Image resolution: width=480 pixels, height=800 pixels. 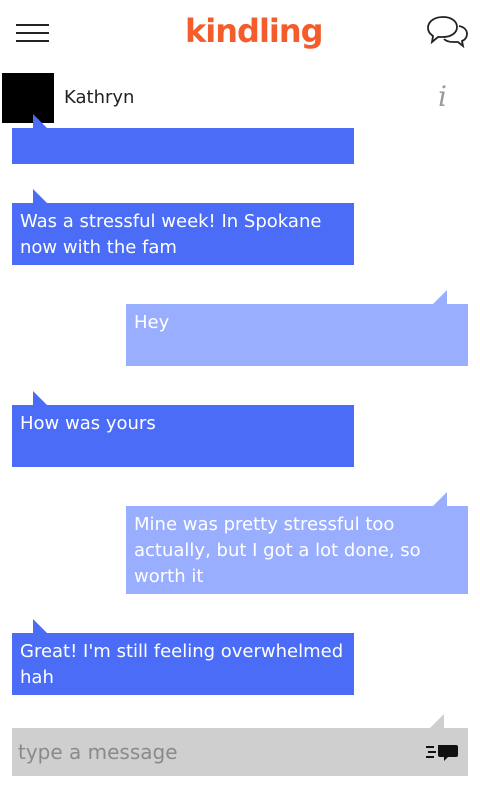 I want to click on message-bubble-incoming, so click(x=183, y=139).